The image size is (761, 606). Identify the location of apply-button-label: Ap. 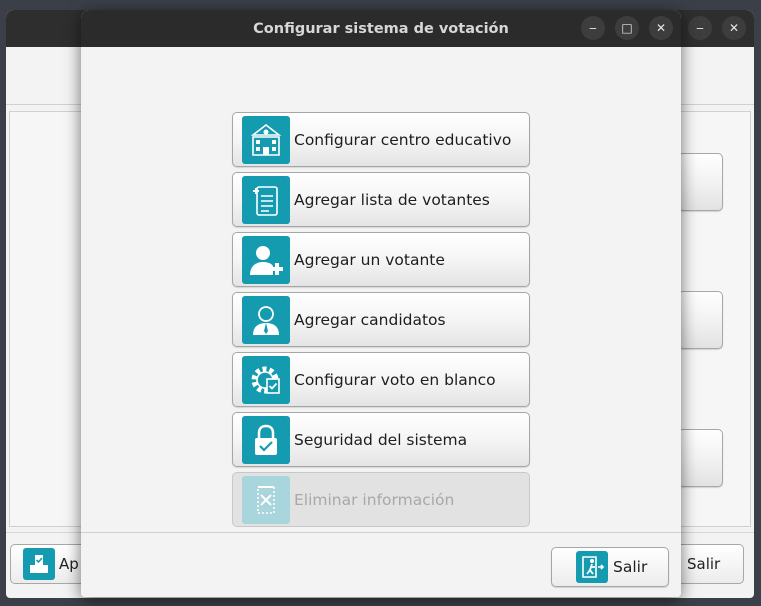
(69, 564).